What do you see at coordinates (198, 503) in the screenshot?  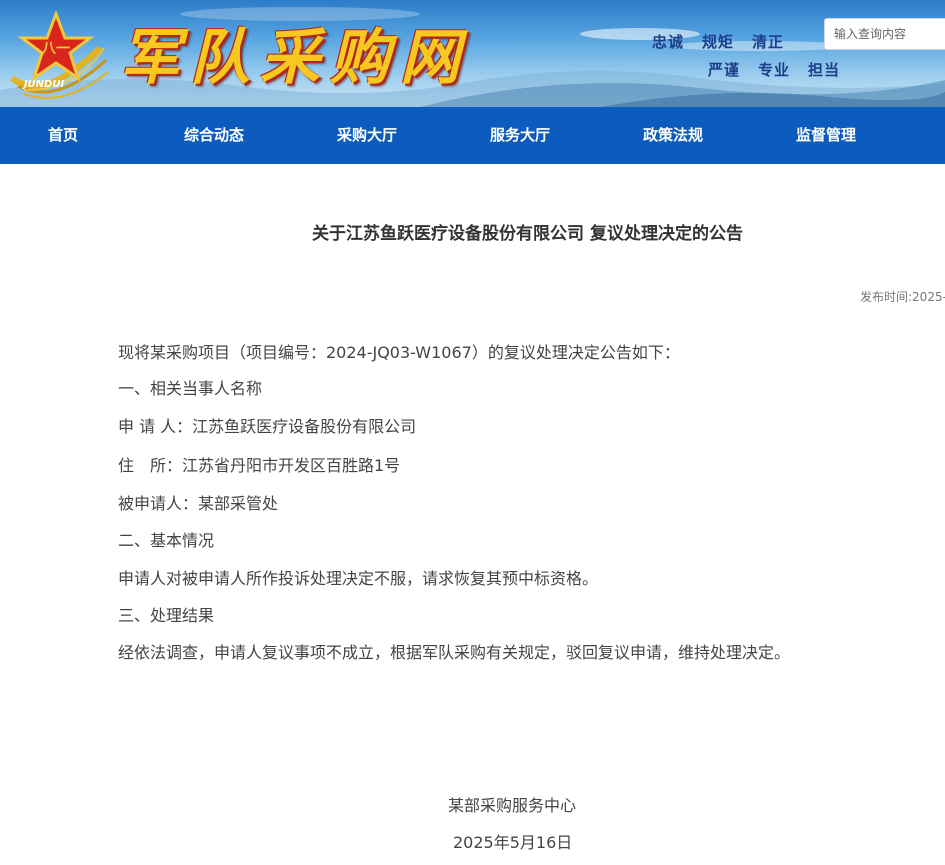 I see `article-paragraph: 被申请人：某部采管处` at bounding box center [198, 503].